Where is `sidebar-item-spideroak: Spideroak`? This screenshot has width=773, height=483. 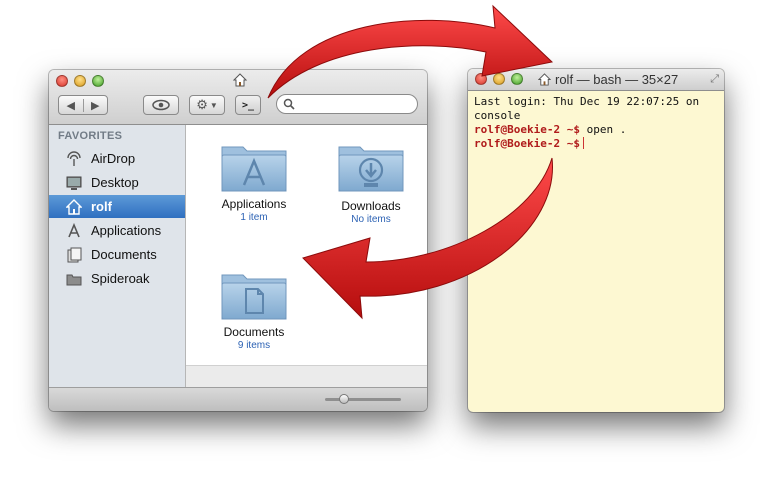
sidebar-item-spideroak: Spideroak is located at coordinates (117, 278).